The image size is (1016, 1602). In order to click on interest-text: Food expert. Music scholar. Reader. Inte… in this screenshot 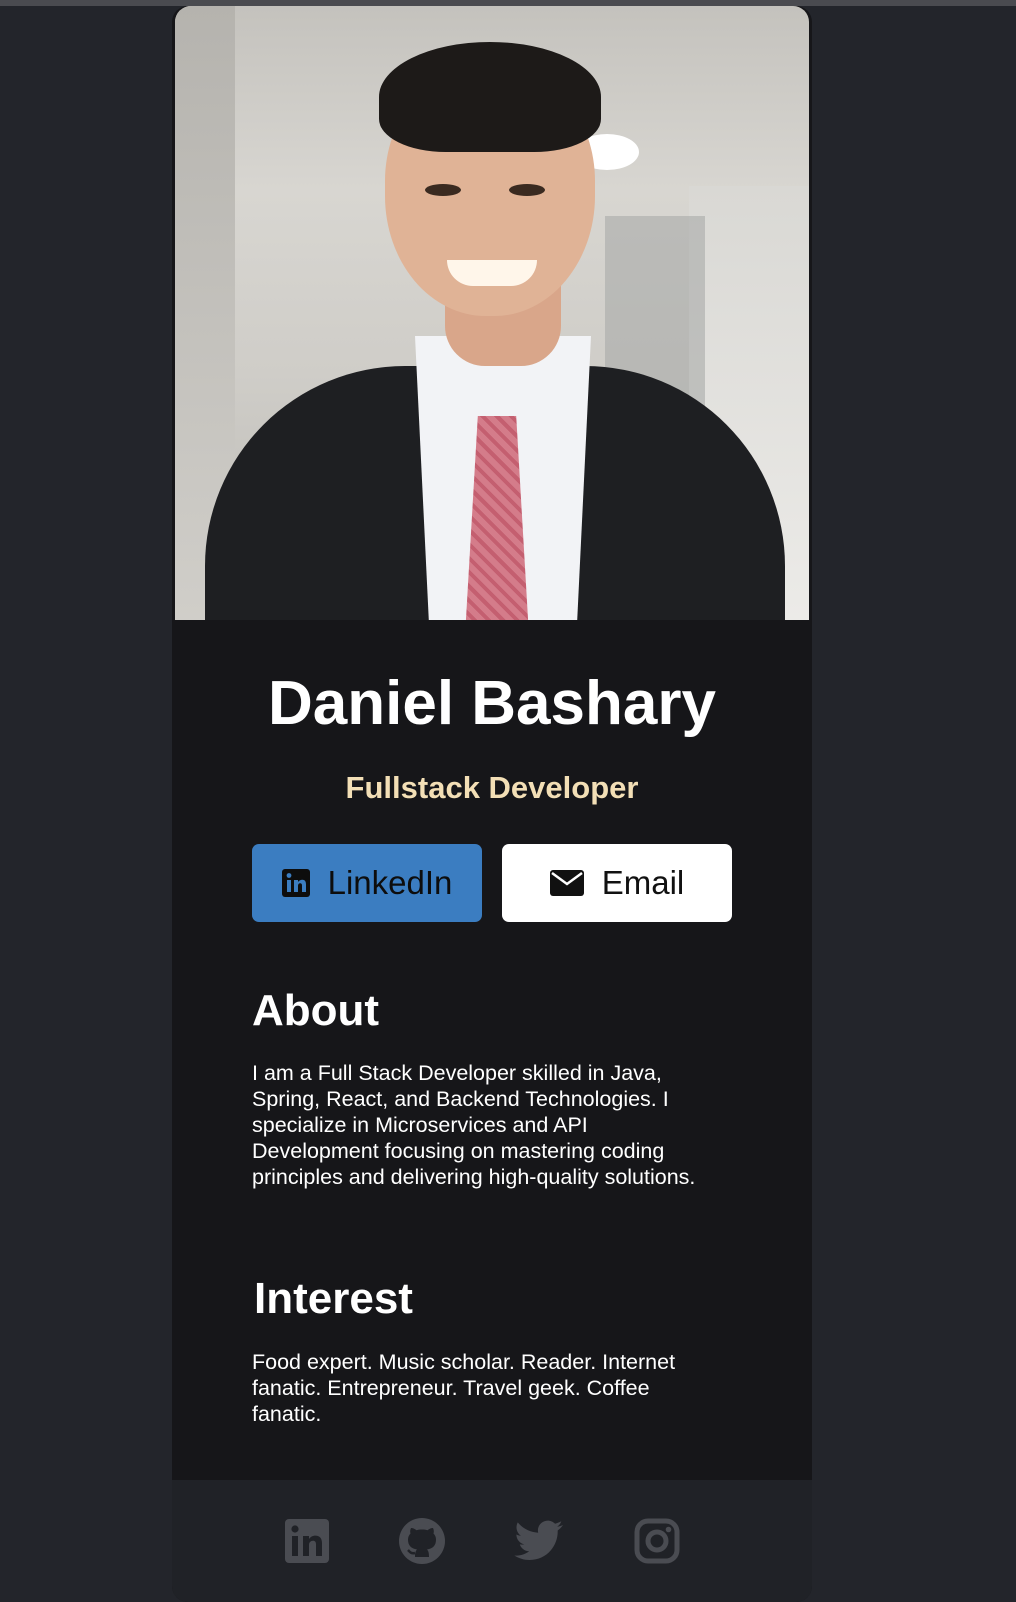, I will do `click(464, 1388)`.